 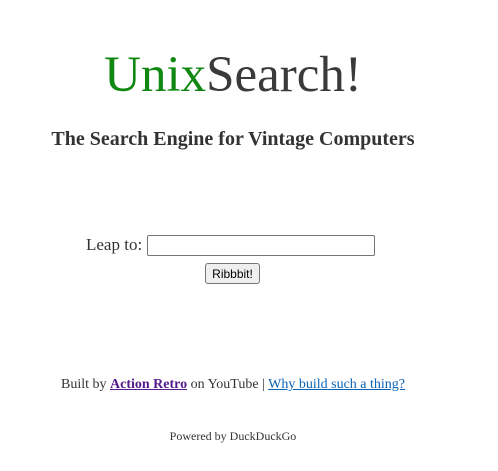 I want to click on action-retro-link: Action Retro, so click(x=148, y=384).